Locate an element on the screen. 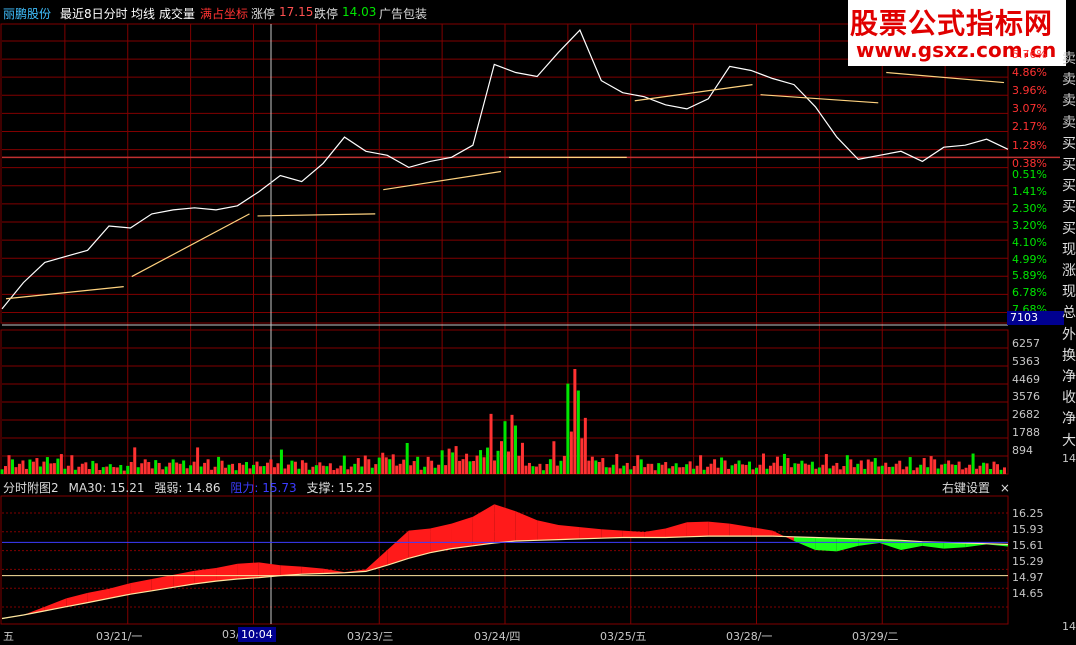 The height and width of the screenshot is (645, 1076). price-tick-down: 2.30% is located at coordinates (1029, 208).